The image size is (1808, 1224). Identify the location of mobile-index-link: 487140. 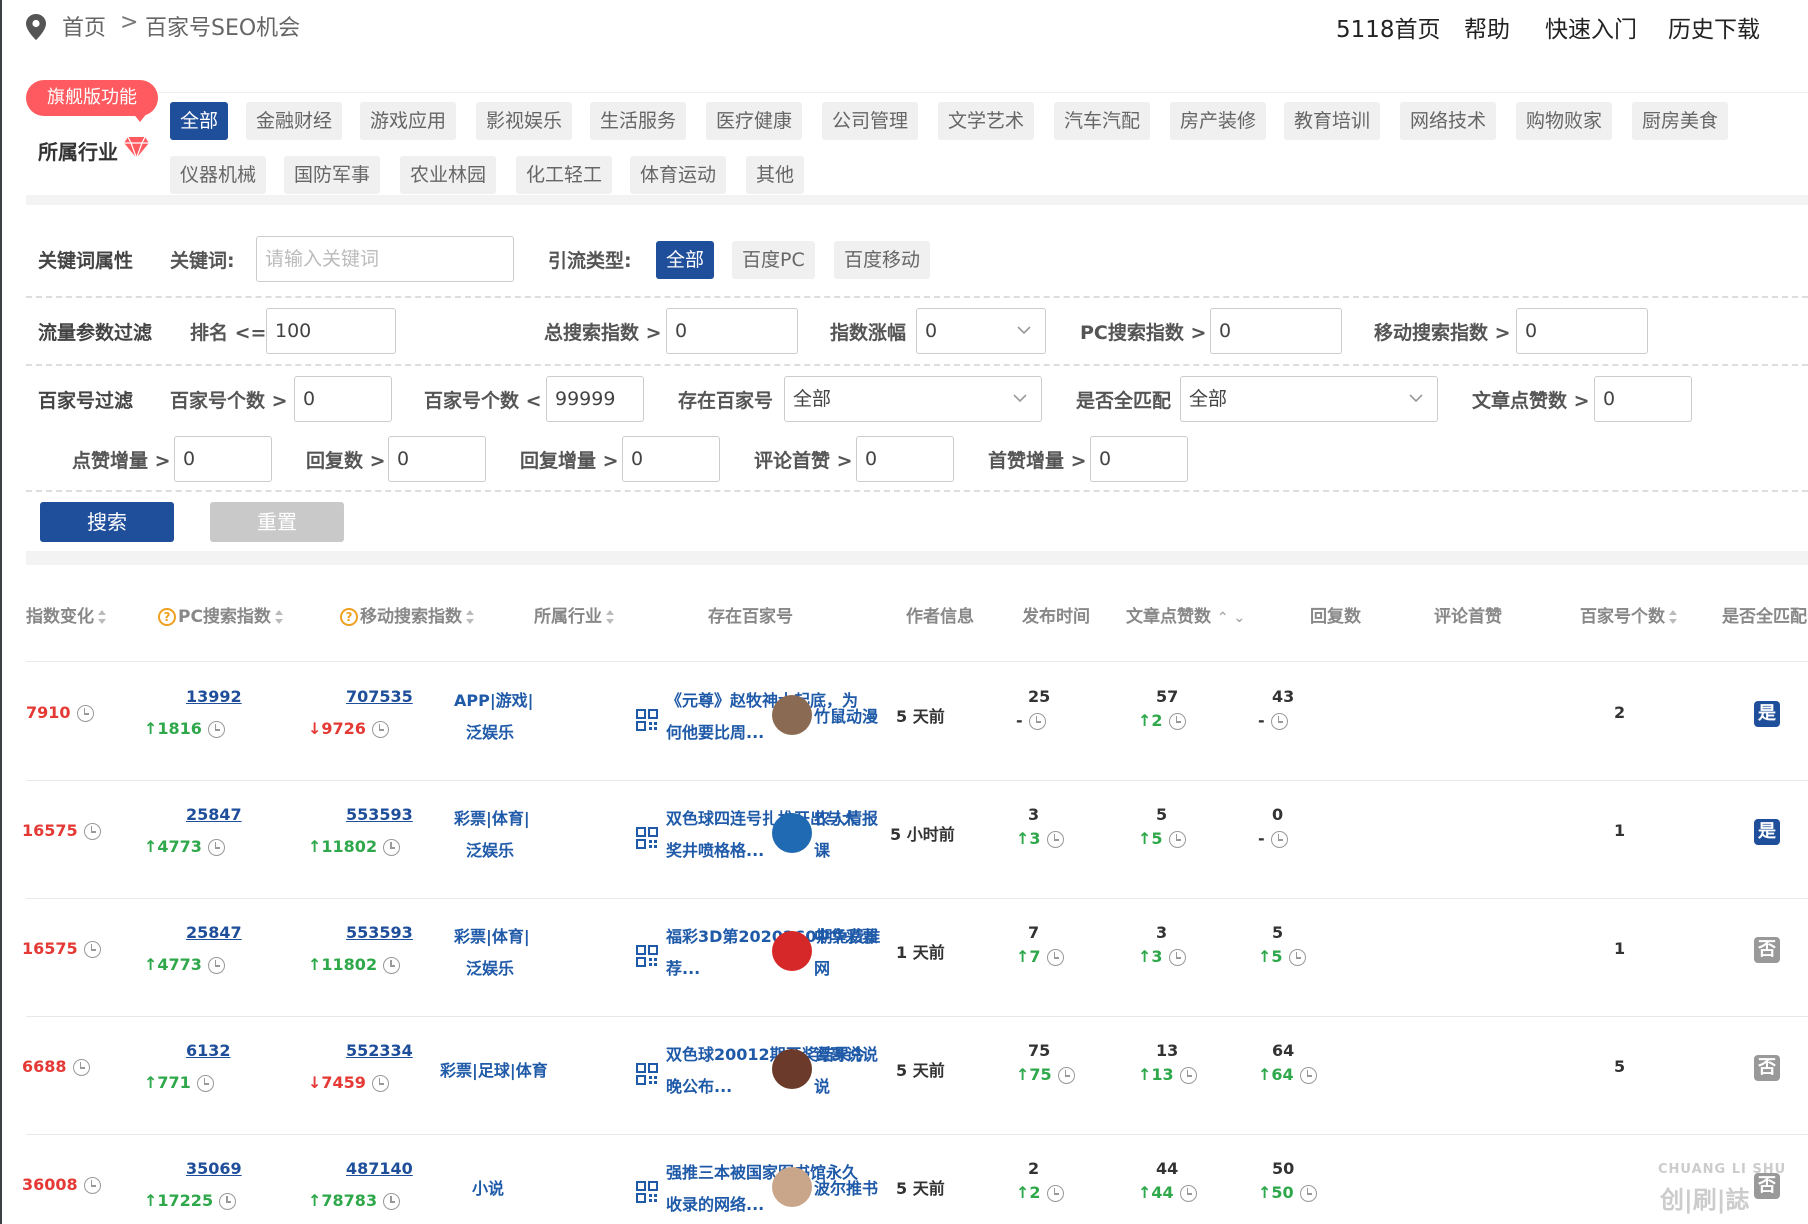
(379, 1168).